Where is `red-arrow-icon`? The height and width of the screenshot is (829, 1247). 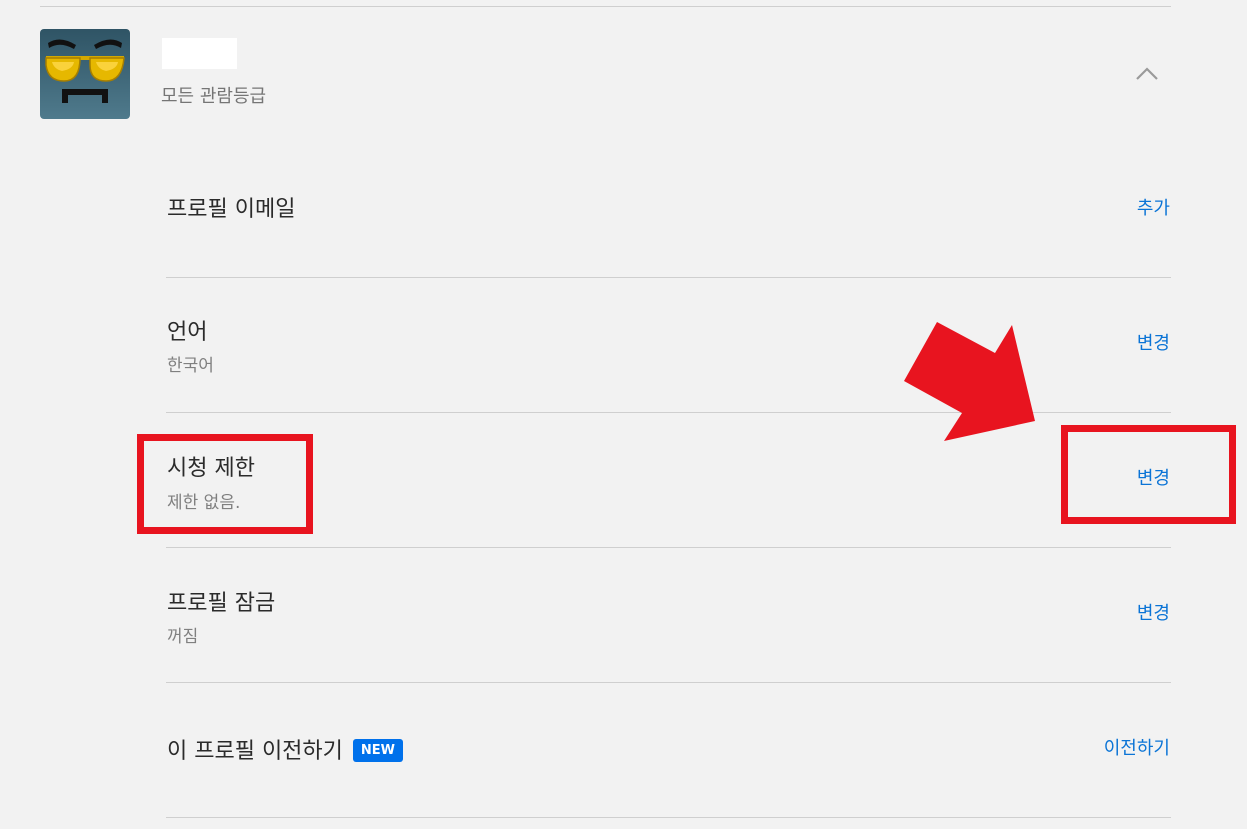 red-arrow-icon is located at coordinates (969, 381).